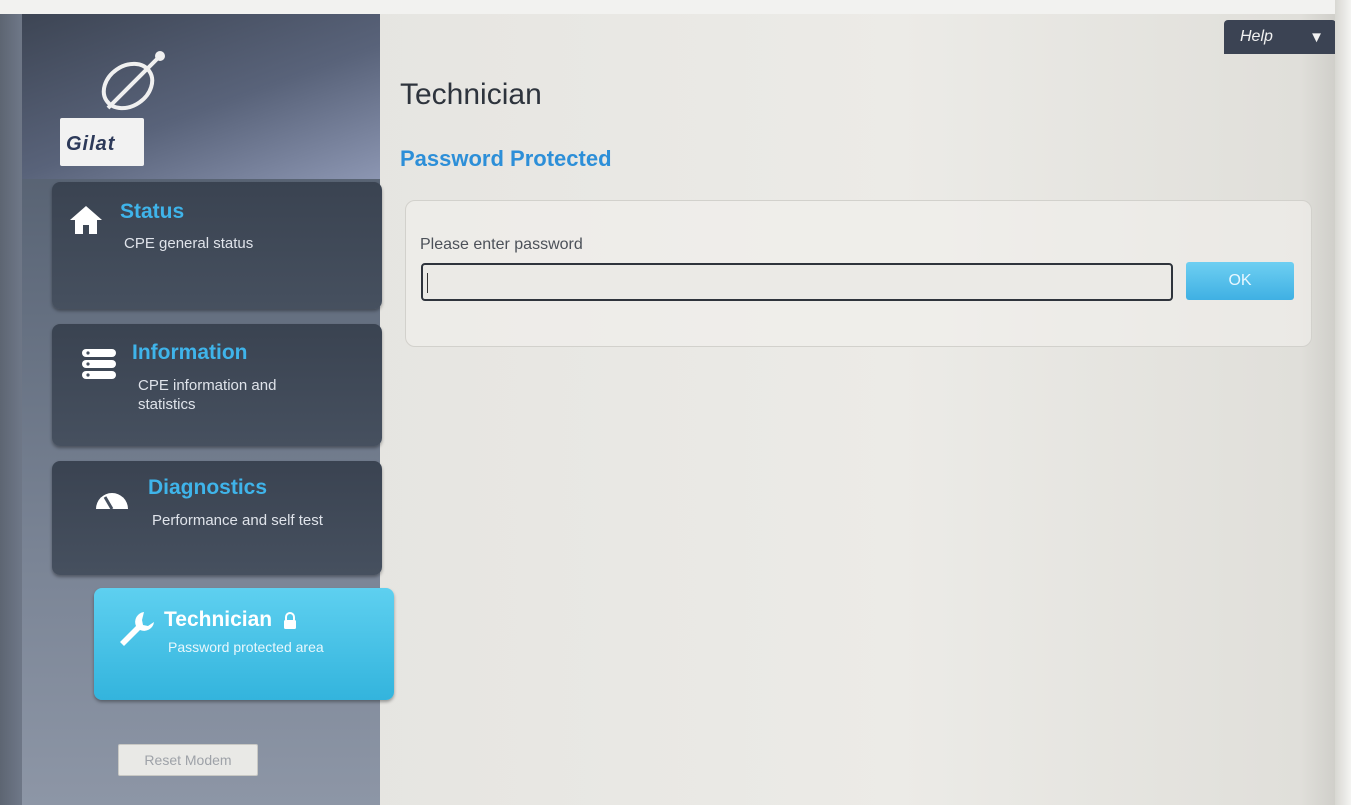 This screenshot has width=1351, height=805. Describe the element at coordinates (189, 243) in the screenshot. I see `sidebar-item-description: CPE general status` at that location.